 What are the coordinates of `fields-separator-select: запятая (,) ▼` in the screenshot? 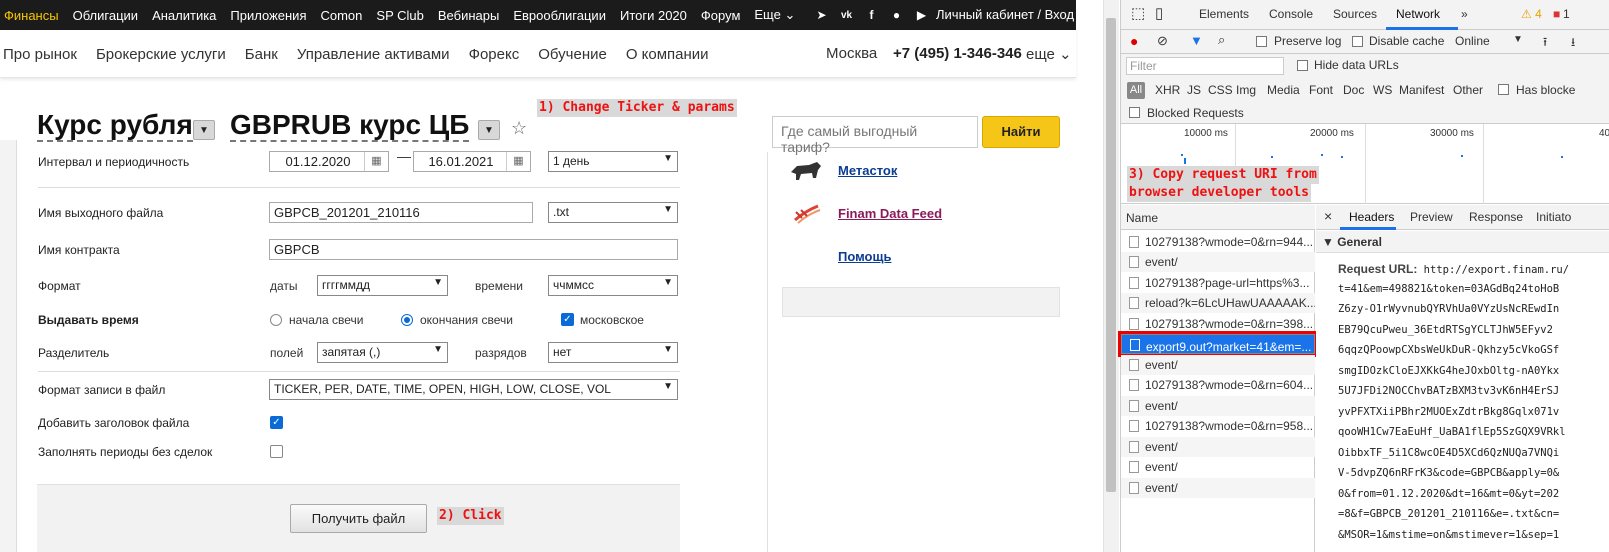 It's located at (382, 352).